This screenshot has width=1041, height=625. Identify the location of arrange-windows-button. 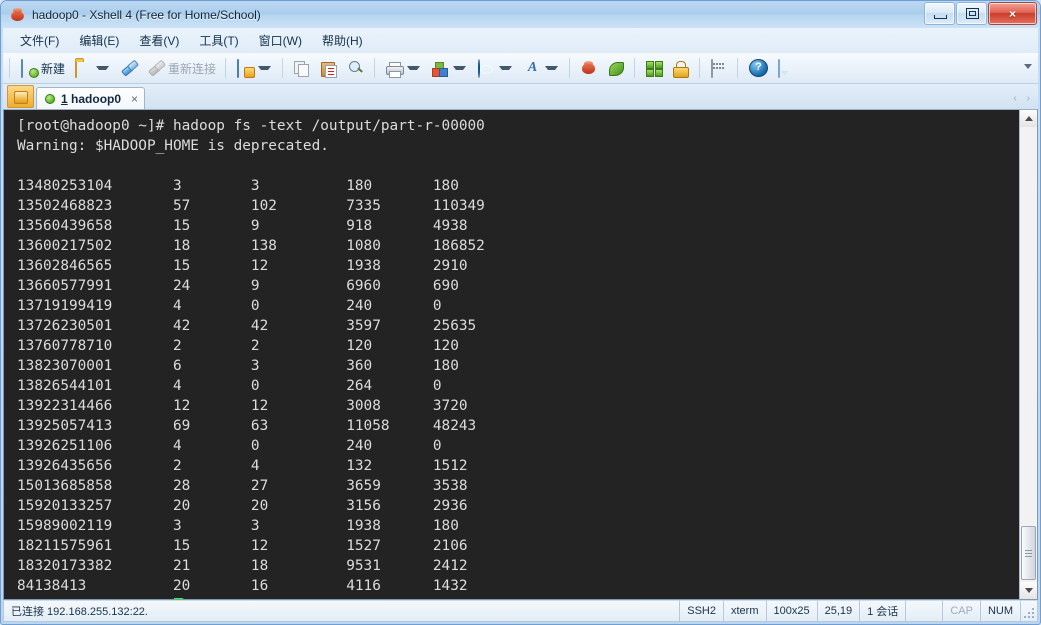
(654, 68).